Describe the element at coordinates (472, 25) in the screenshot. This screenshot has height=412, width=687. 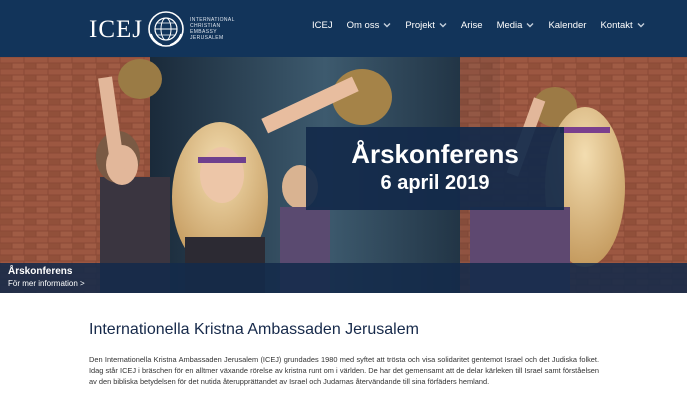
I see `nav-item-arise: Arise` at that location.